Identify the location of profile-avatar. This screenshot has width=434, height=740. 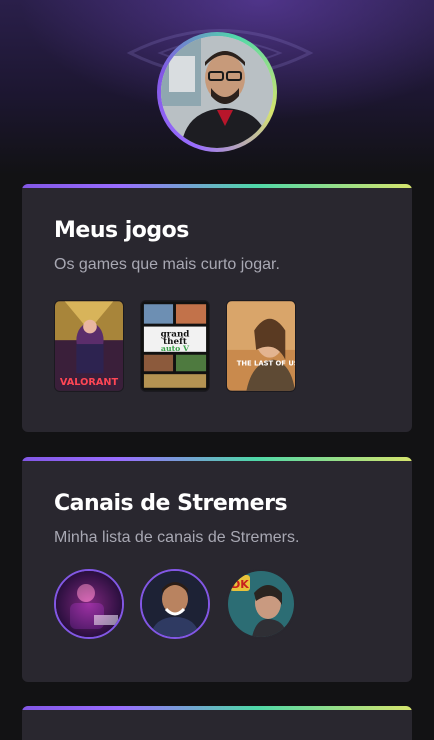
(217, 92).